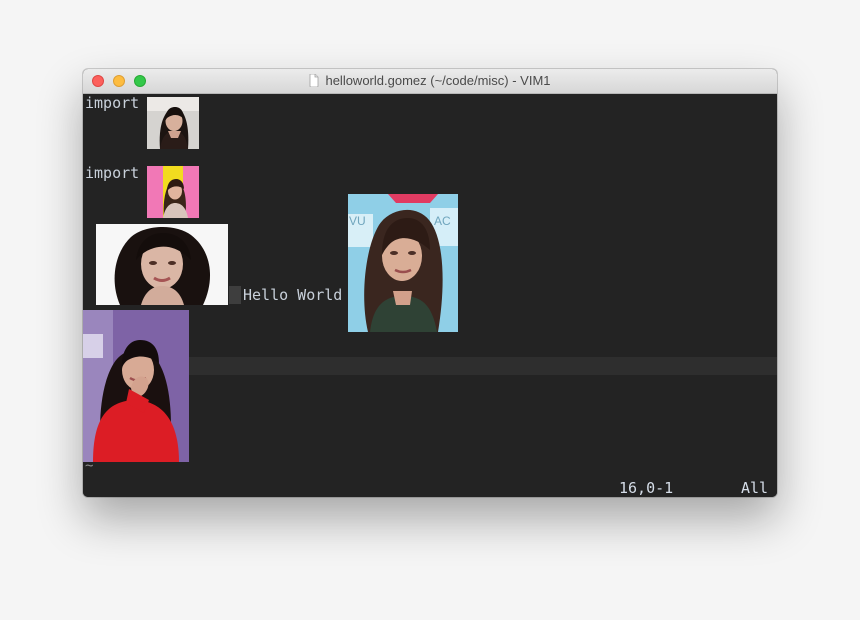 This screenshot has width=860, height=620. I want to click on svg-text: AC, so click(442, 221).